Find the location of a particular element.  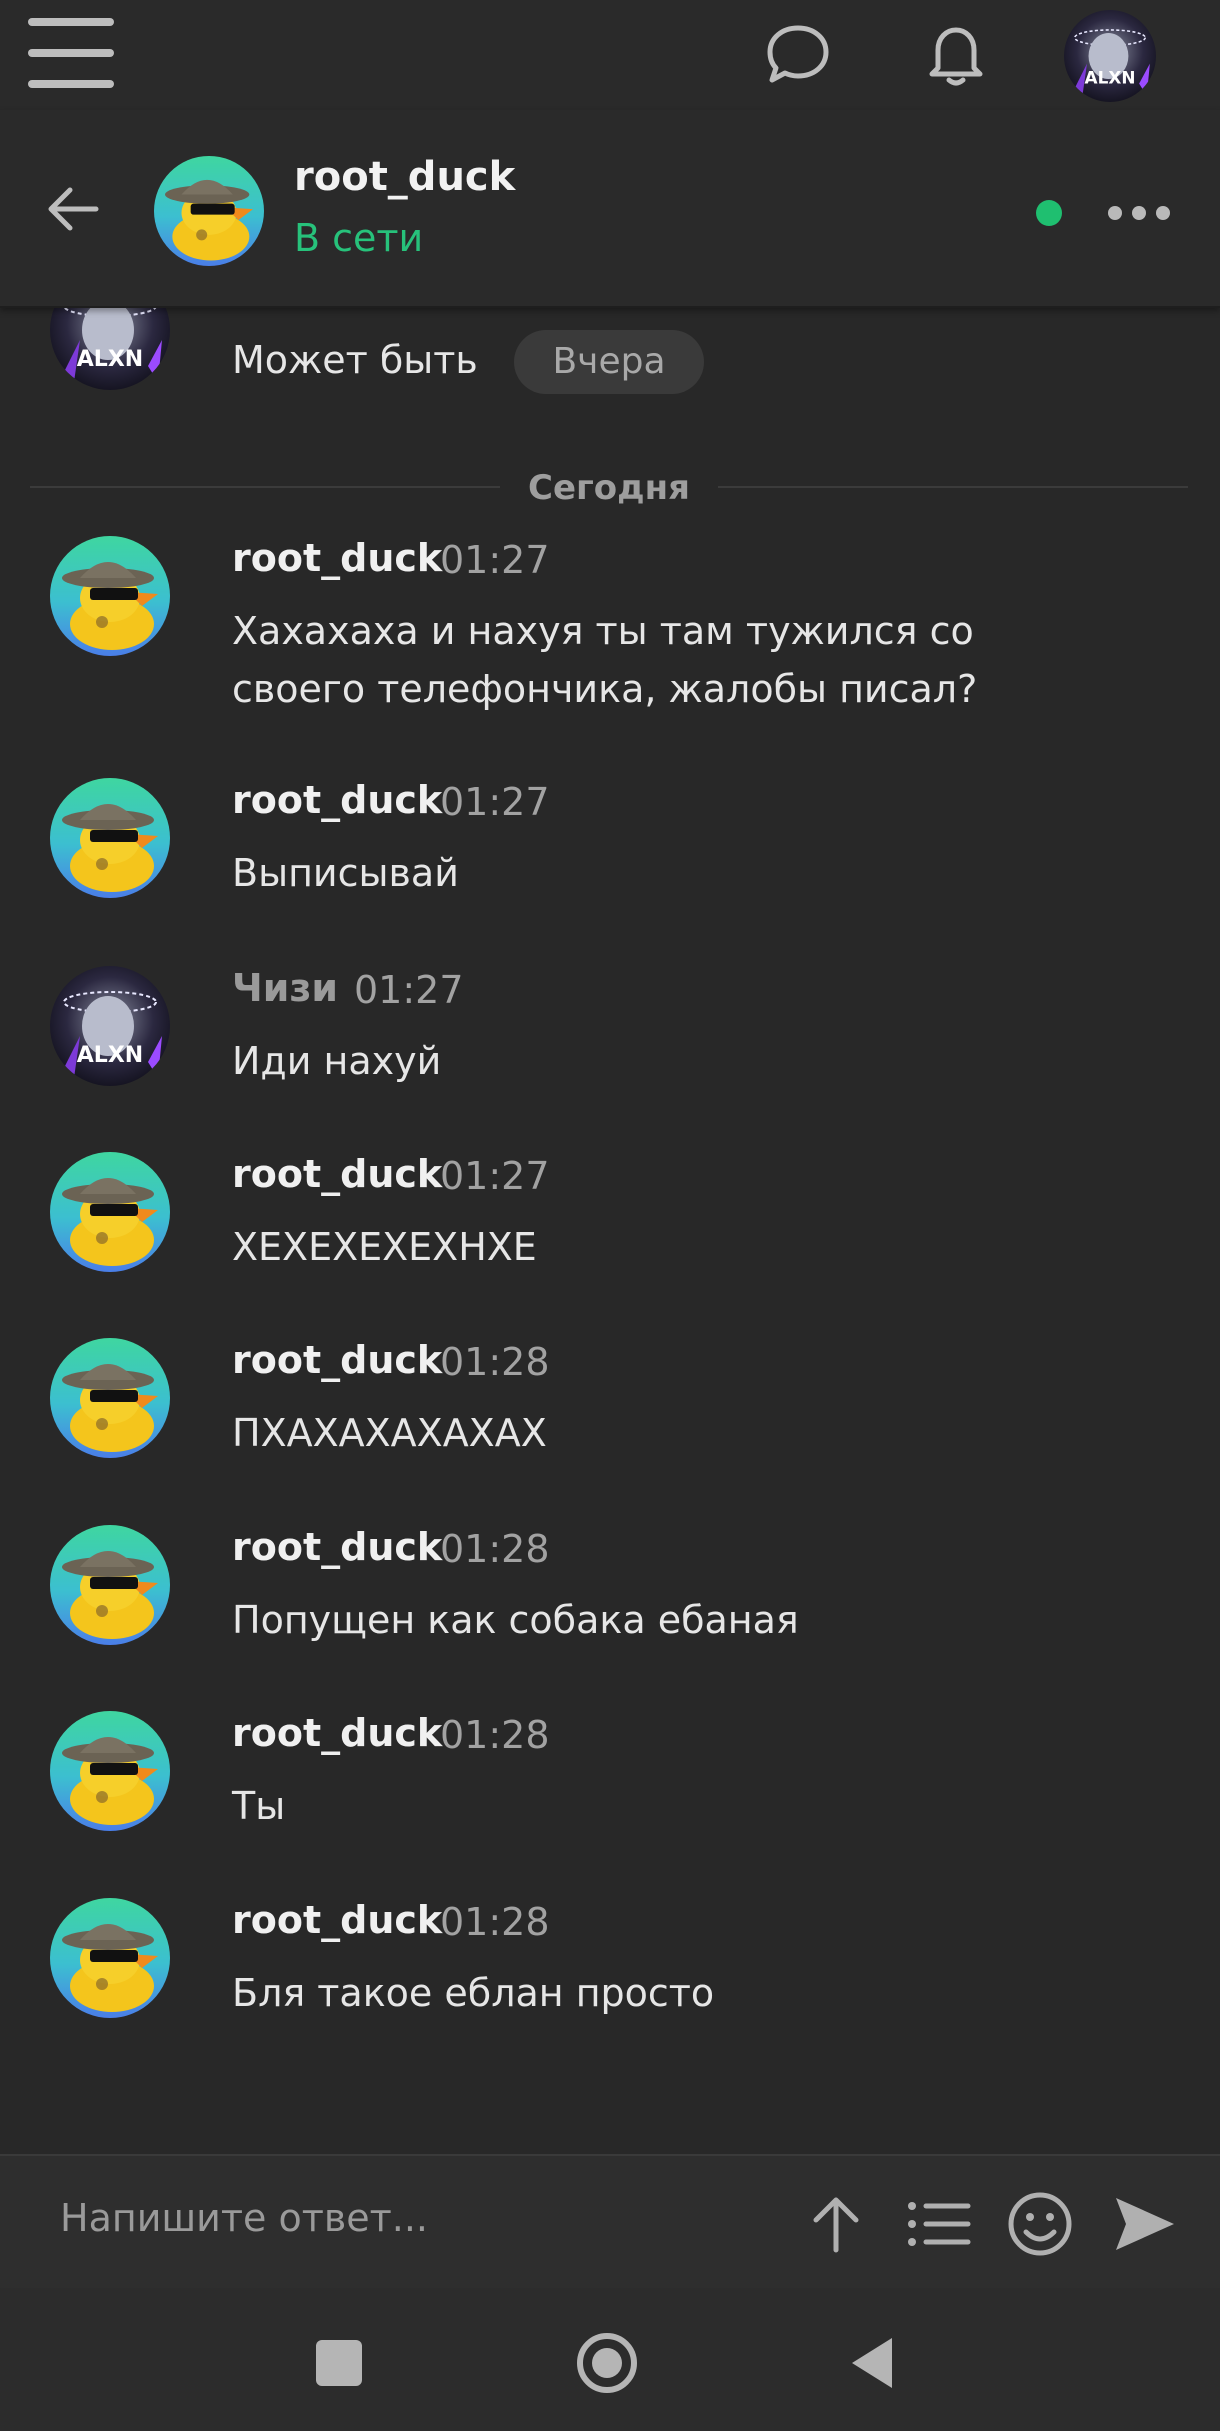

date-badge: Вчера is located at coordinates (609, 362).